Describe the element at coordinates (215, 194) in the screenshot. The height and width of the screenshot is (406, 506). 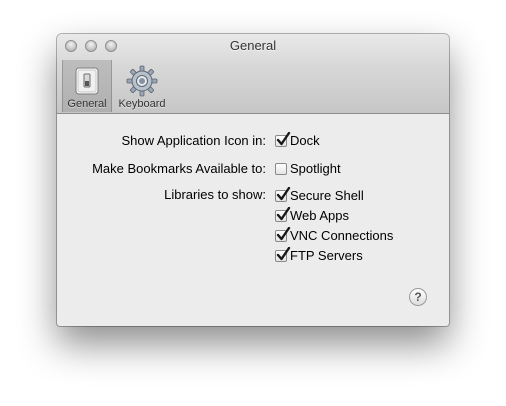
I see `libraries-label: Libraries to show:` at that location.